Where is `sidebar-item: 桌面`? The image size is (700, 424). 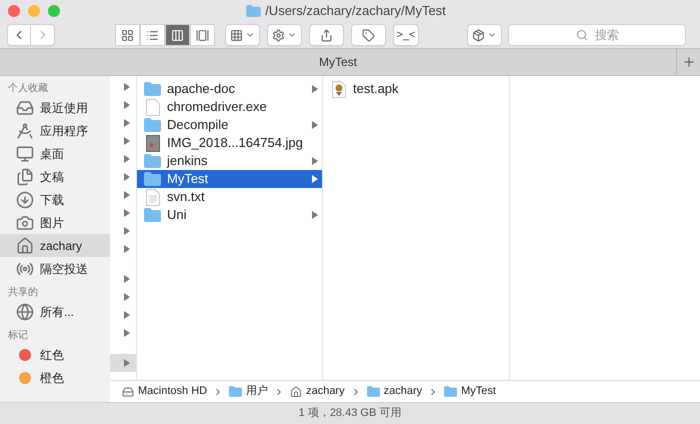
sidebar-item: 桌面 is located at coordinates (55, 153).